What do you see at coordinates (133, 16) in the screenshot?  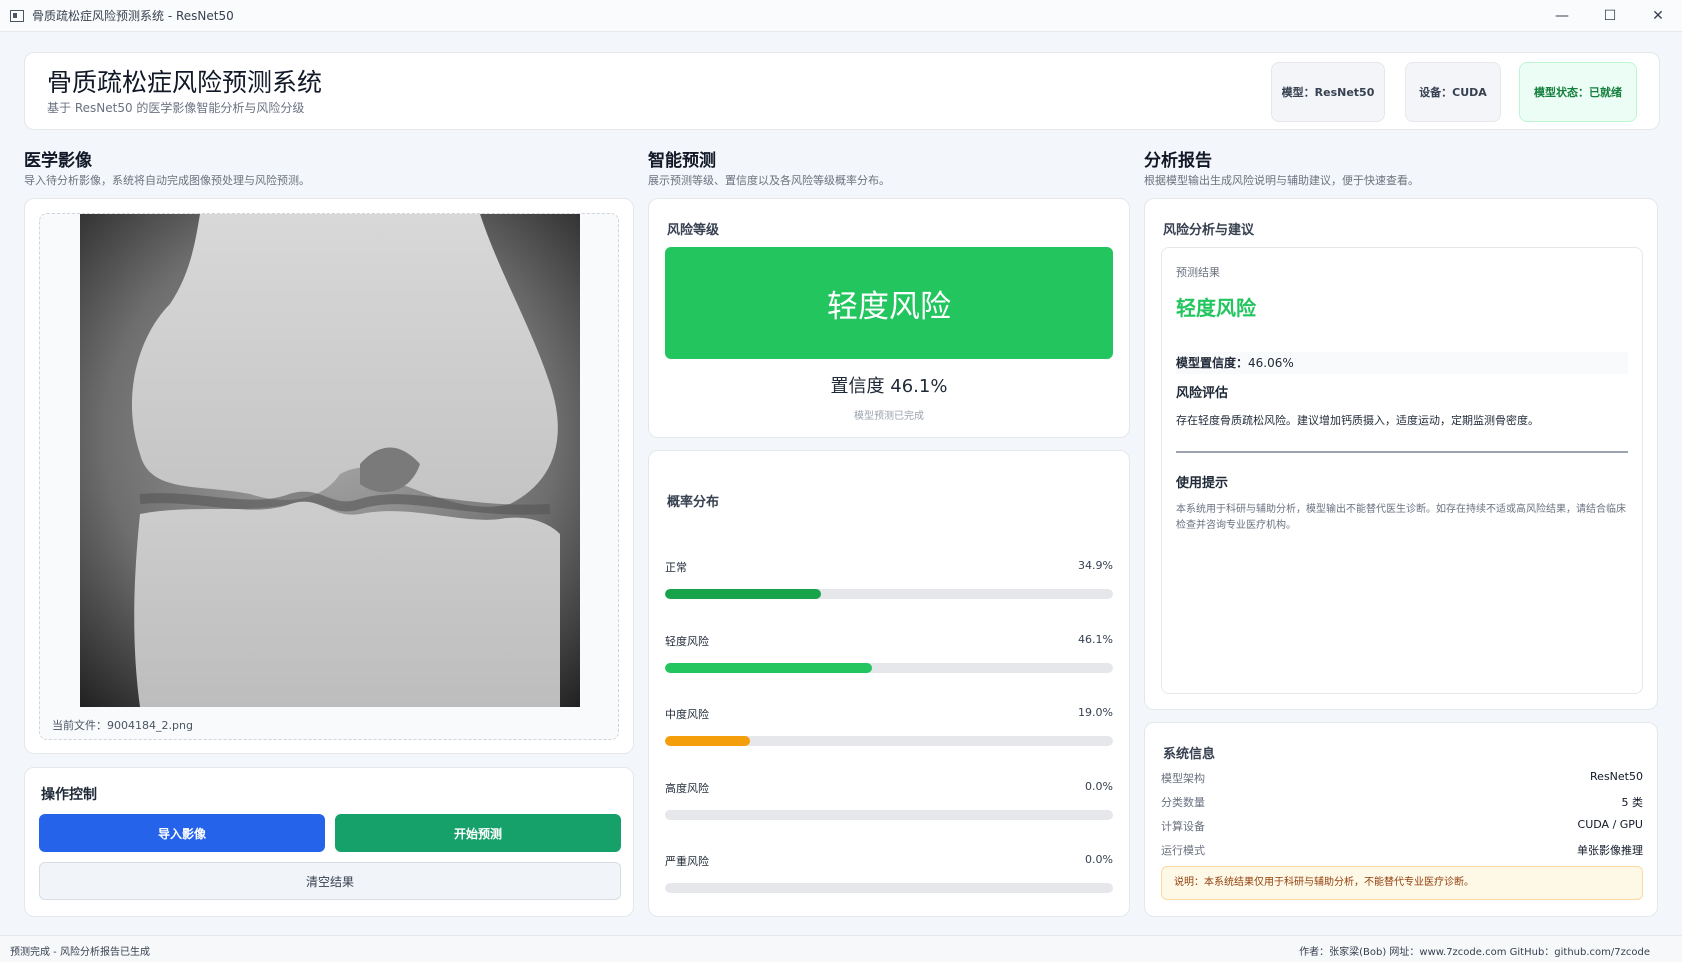 I see `window-title: 骨质疏松症风险预测系统 - ResNet50` at bounding box center [133, 16].